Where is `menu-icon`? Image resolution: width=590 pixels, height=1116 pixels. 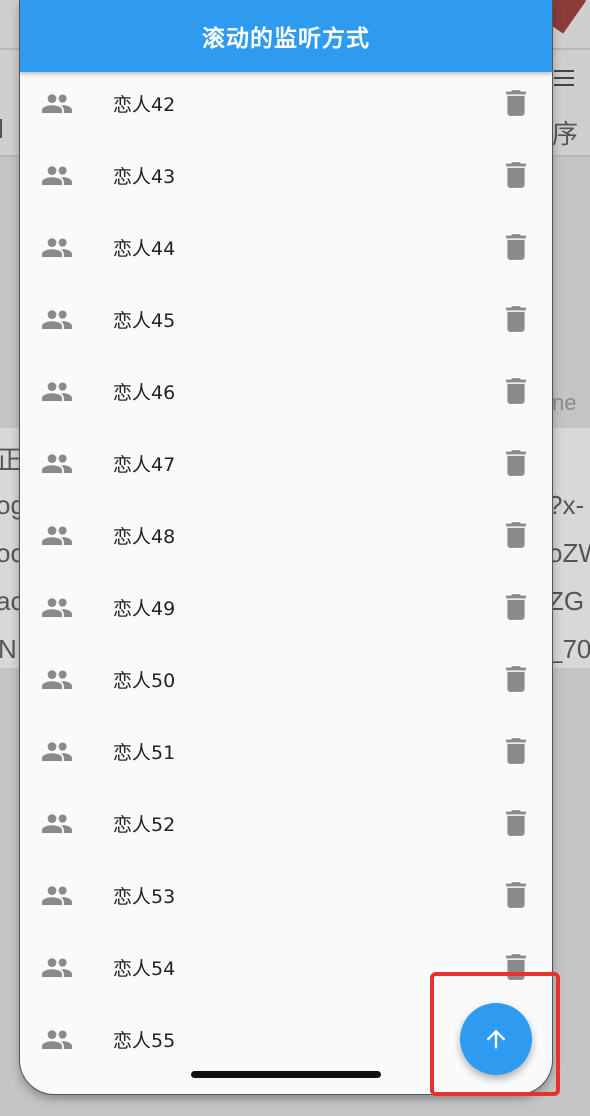
menu-icon is located at coordinates (564, 78).